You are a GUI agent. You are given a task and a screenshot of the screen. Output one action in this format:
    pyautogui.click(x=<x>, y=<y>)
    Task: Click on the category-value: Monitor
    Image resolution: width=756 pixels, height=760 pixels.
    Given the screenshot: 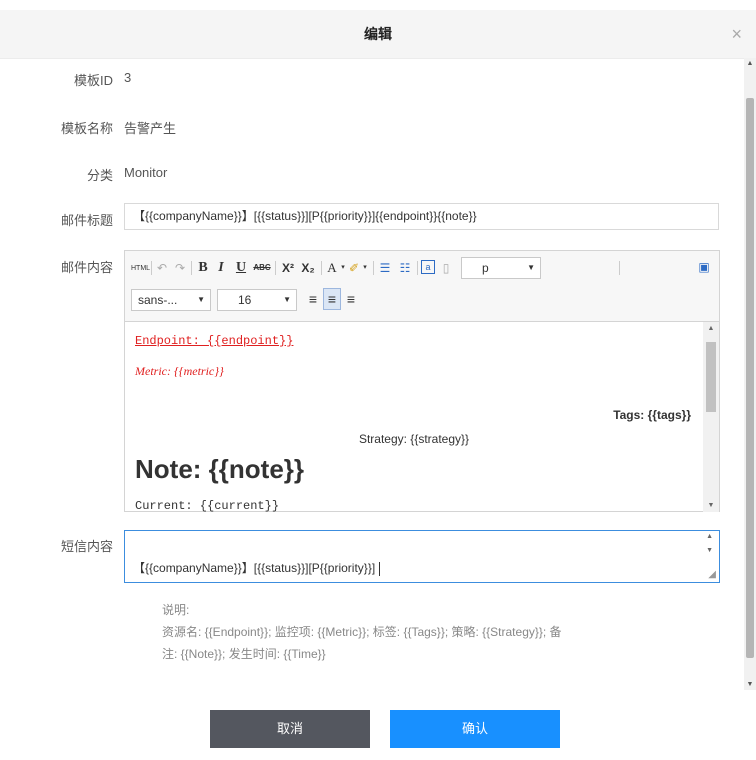 What is the action you would take?
    pyautogui.click(x=146, y=172)
    